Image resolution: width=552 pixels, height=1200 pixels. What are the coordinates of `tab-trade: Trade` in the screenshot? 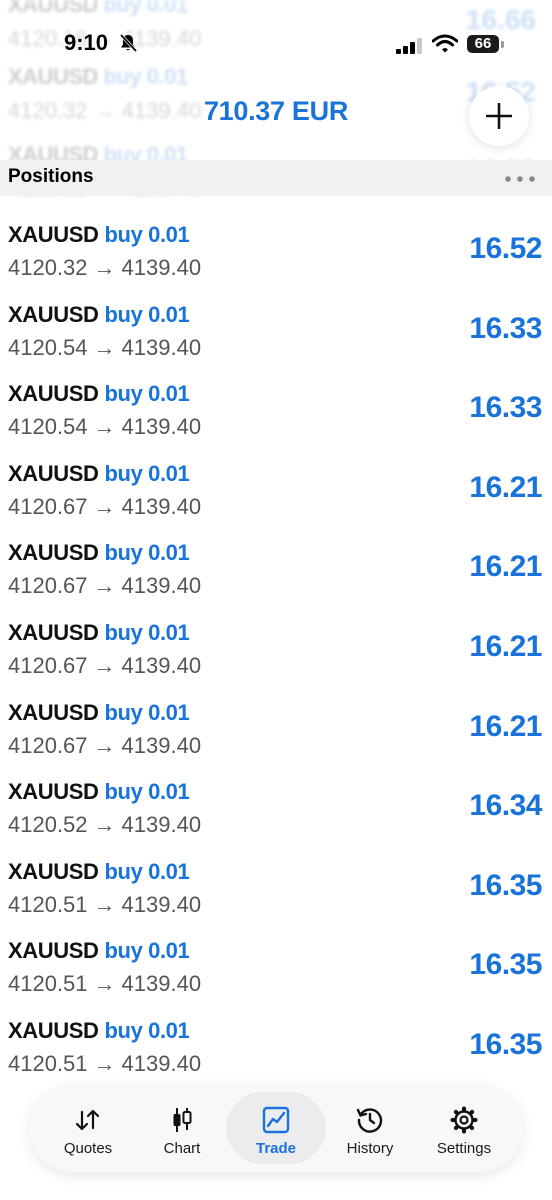 It's located at (276, 1128).